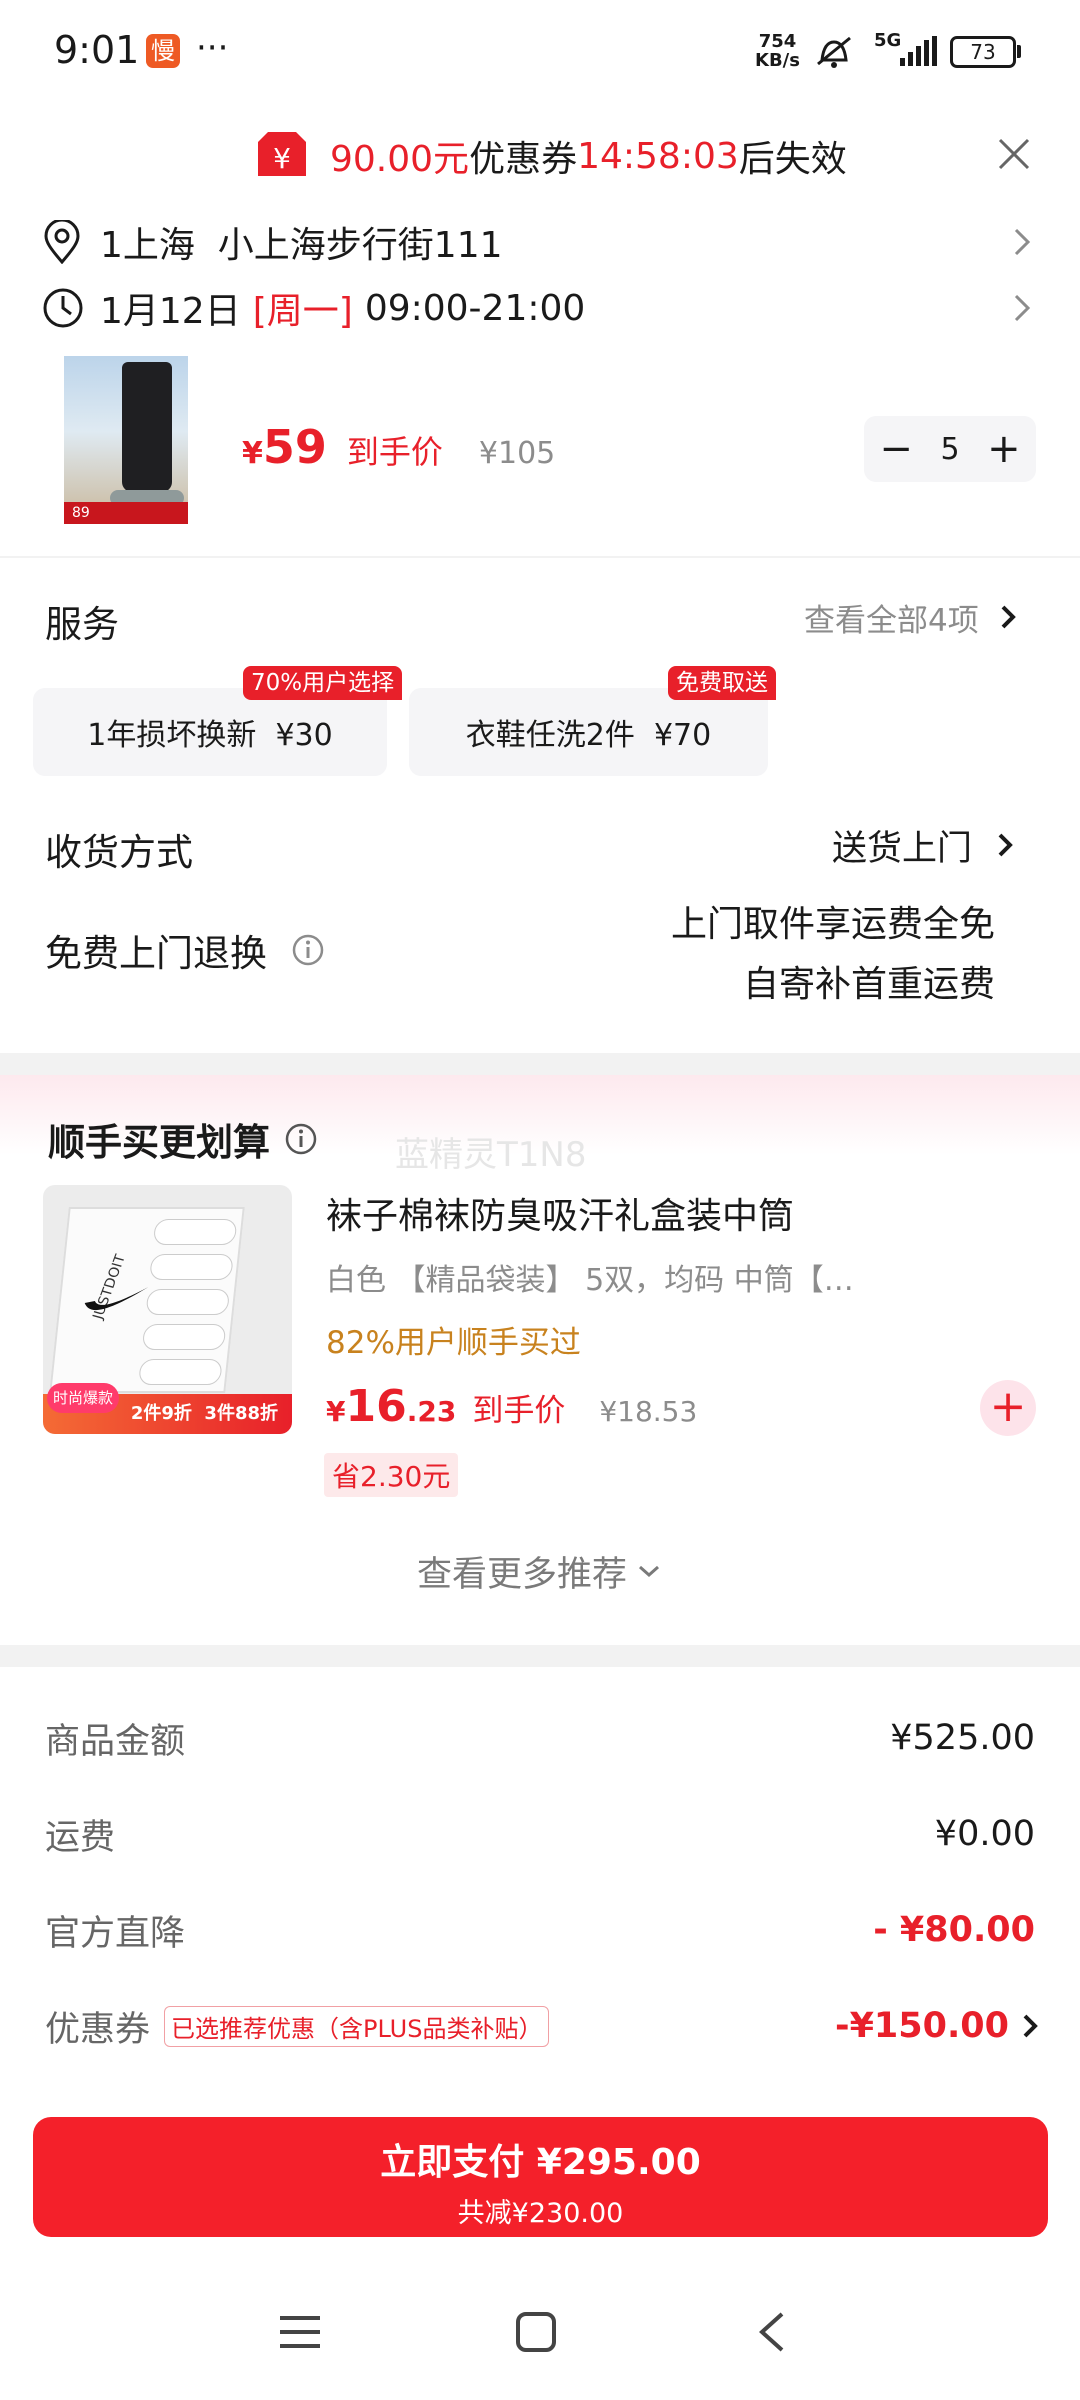 The height and width of the screenshot is (2400, 1080). I want to click on recommend-item-original-price: ¥18.53, so click(648, 1411).